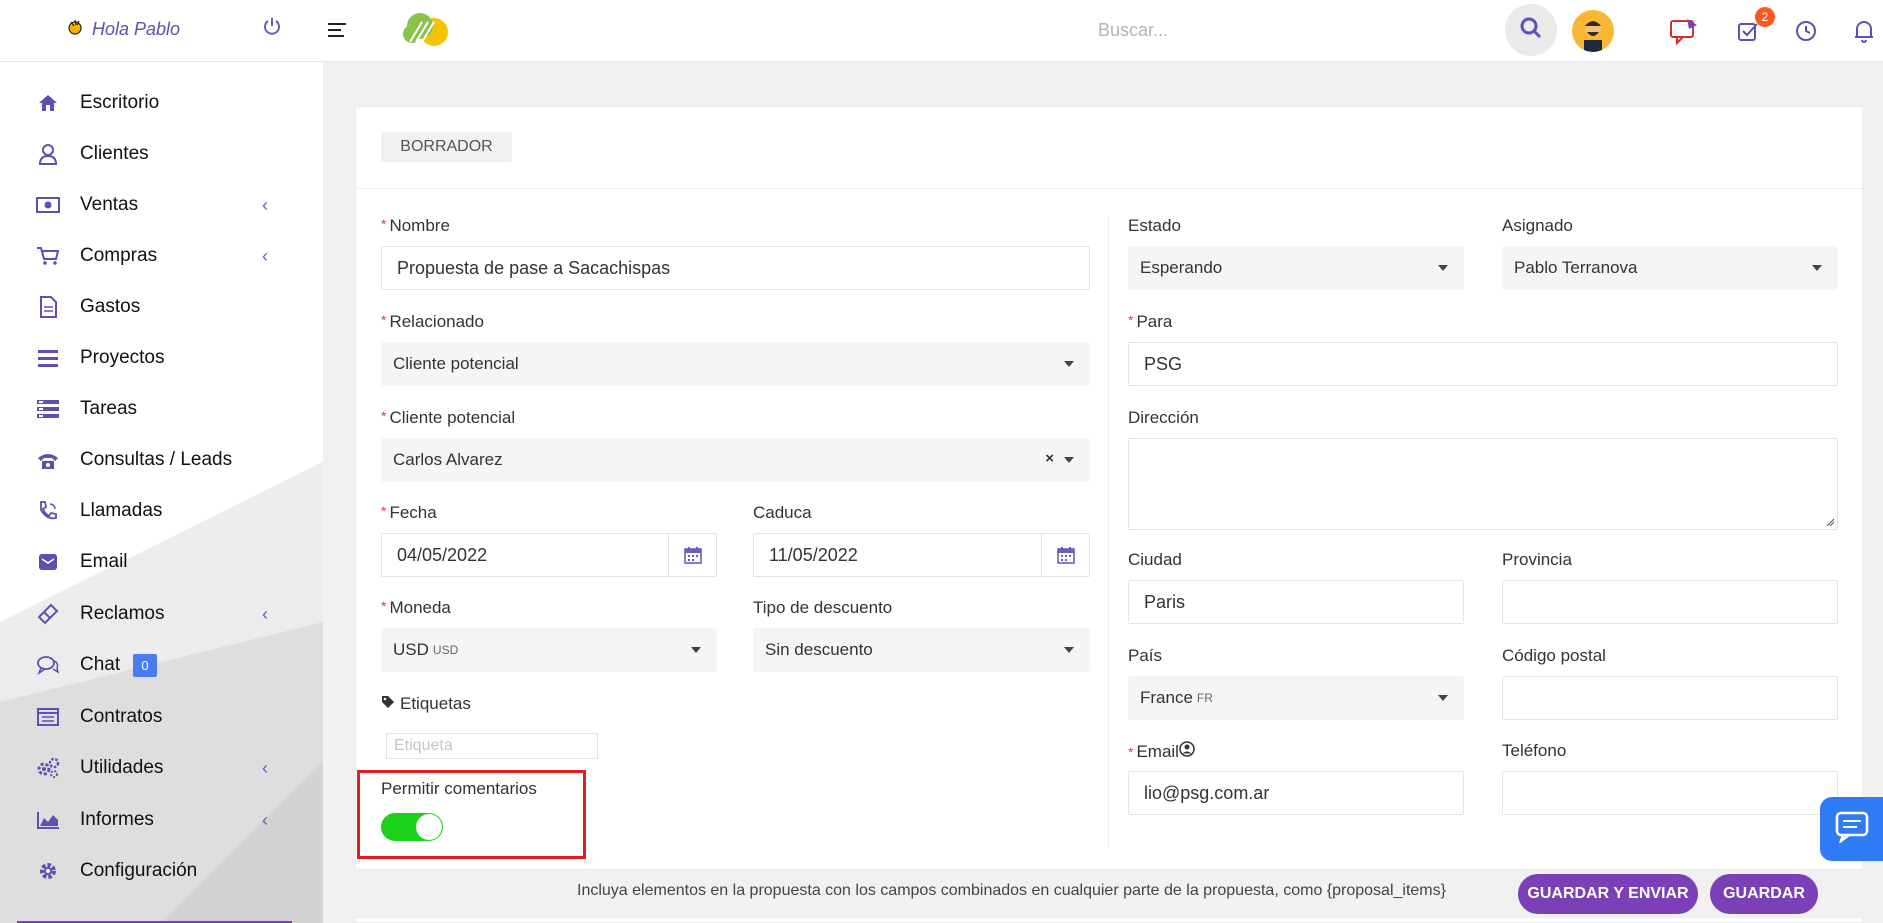  What do you see at coordinates (1296, 698) in the screenshot?
I see `pais-select: France FR` at bounding box center [1296, 698].